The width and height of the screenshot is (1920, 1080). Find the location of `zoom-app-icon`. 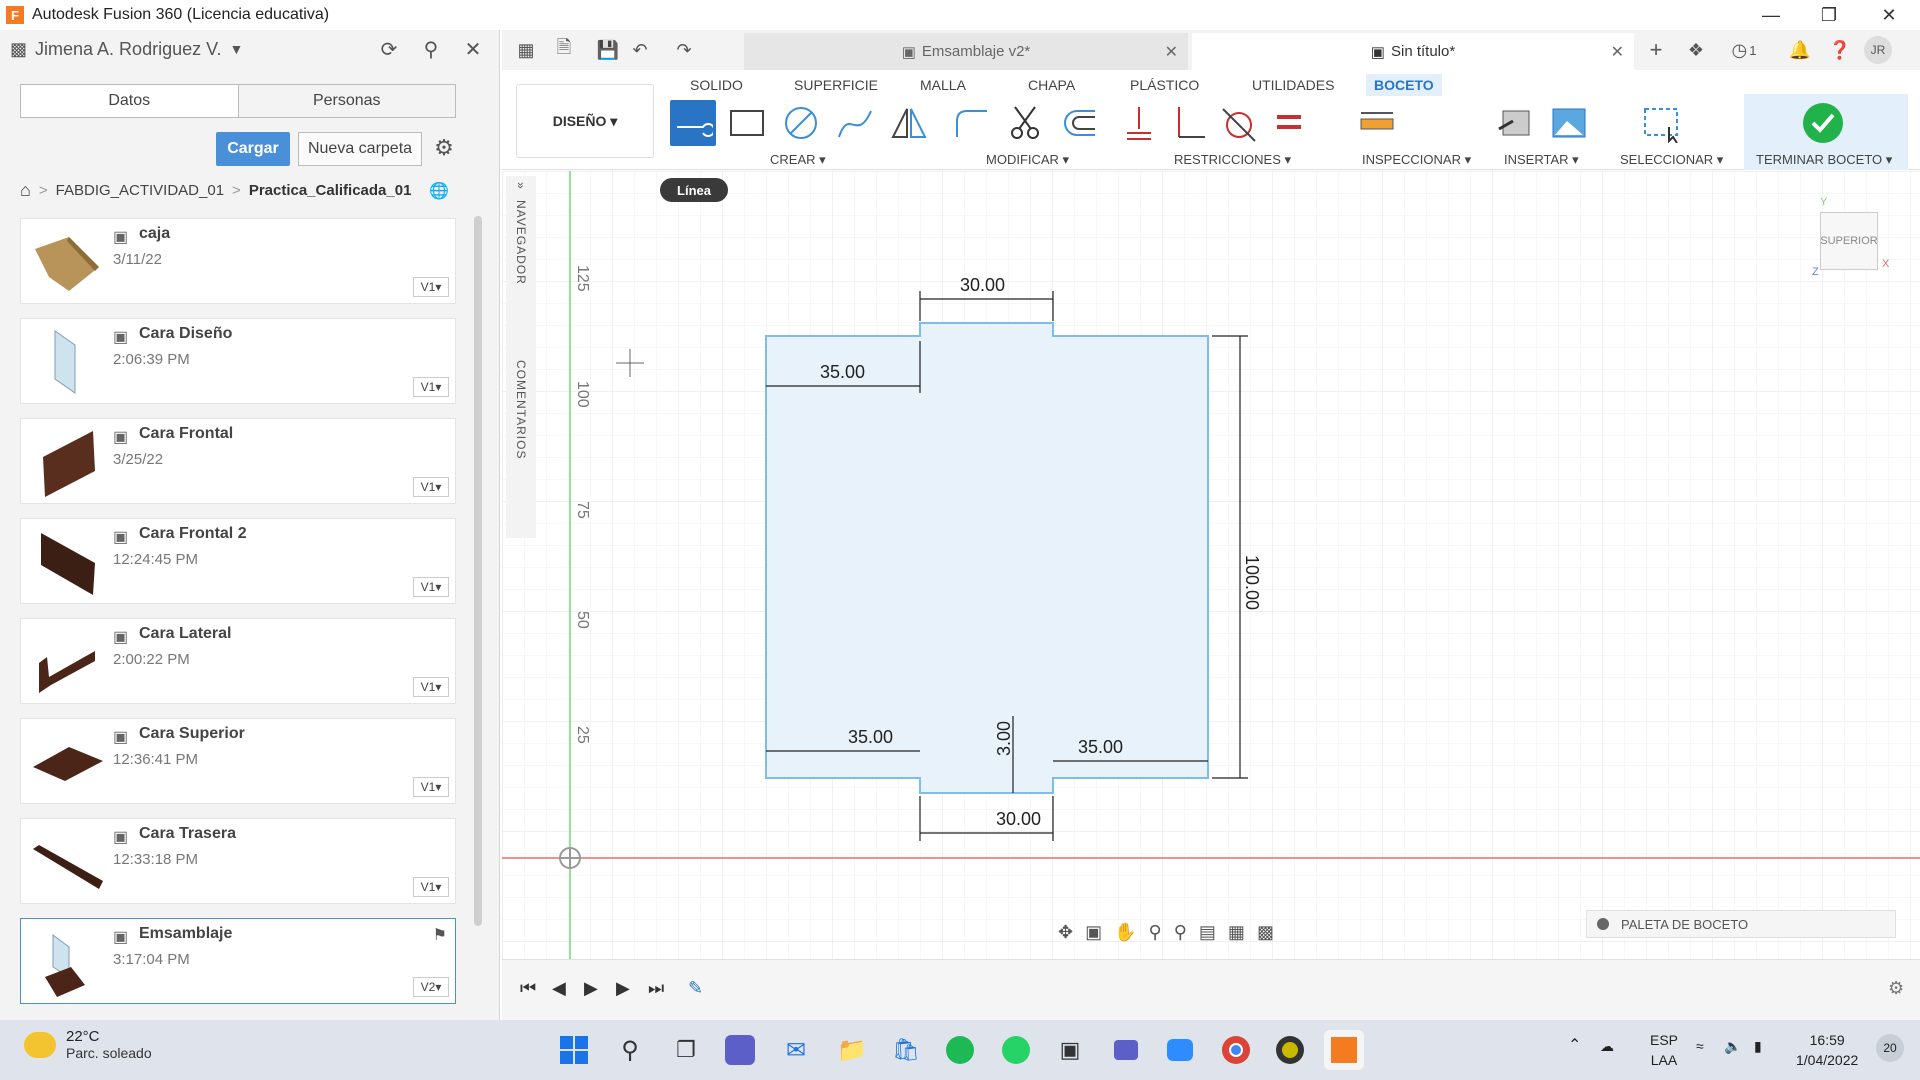

zoom-app-icon is located at coordinates (1180, 1050).